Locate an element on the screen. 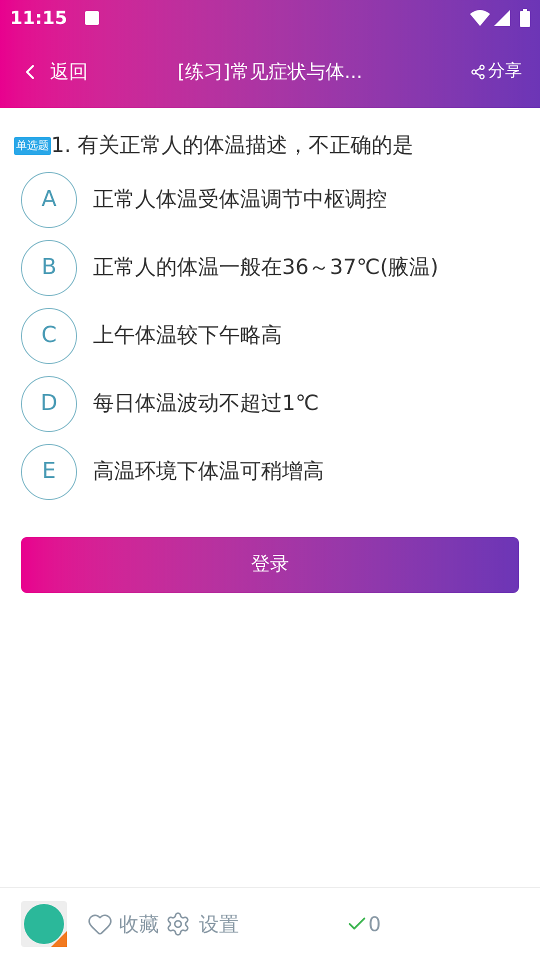 The height and width of the screenshot is (960, 540). answer-option: C 上午体温较下午略高 is located at coordinates (270, 336).